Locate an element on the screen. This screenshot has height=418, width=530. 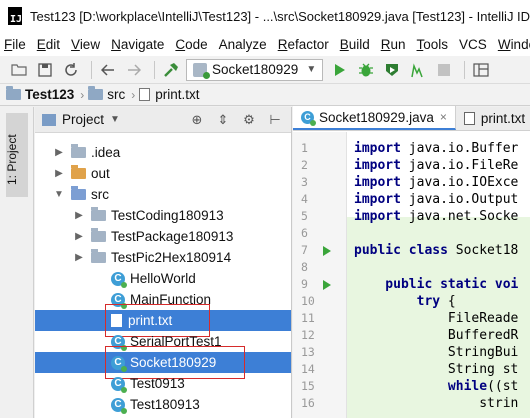
code-line: public static voi is located at coordinates (442, 284).